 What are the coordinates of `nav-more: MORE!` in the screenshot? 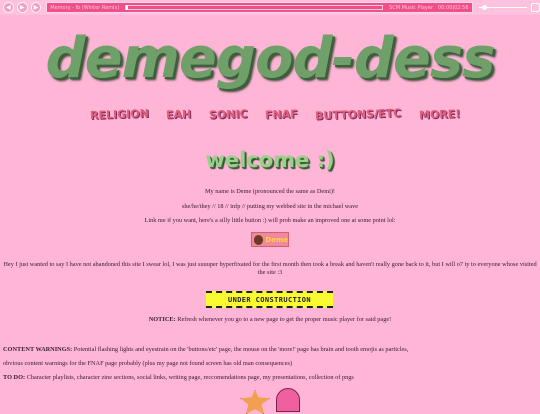 It's located at (439, 114).